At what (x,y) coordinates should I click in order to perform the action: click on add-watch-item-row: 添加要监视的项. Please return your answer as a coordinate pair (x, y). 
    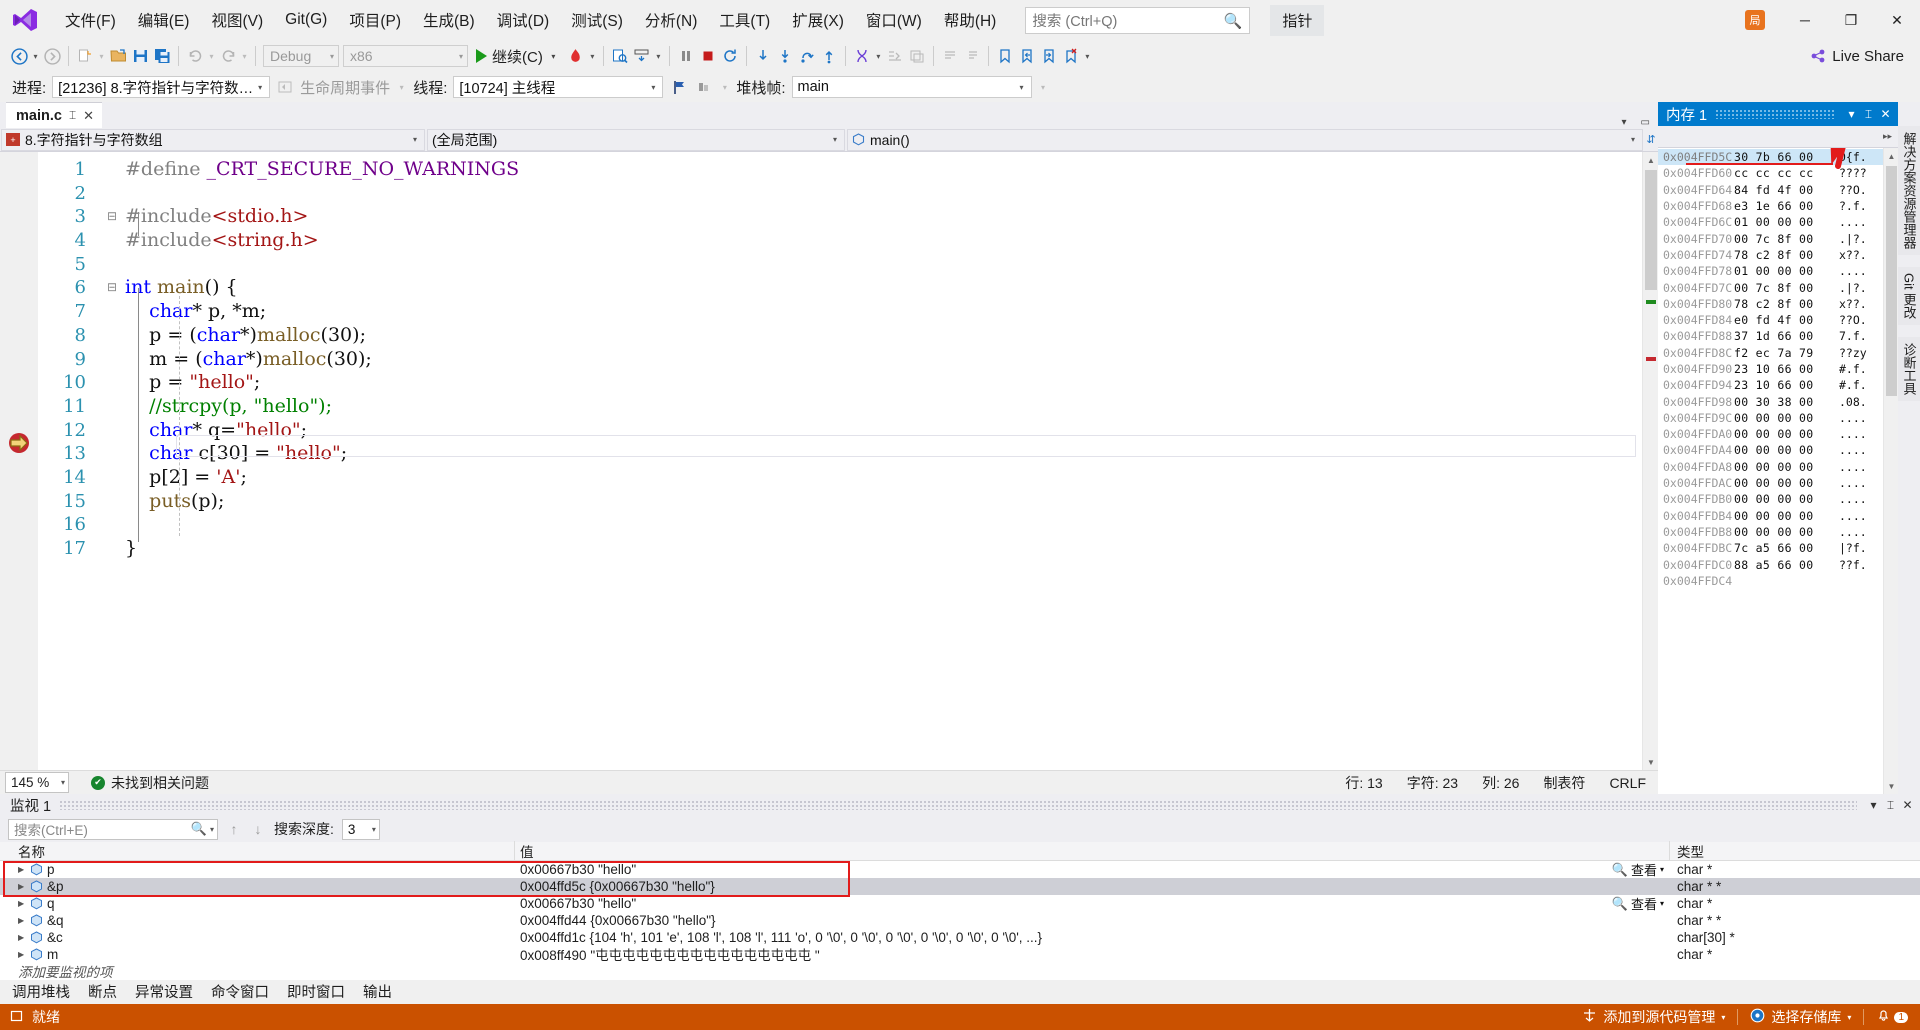
    Looking at the image, I should click on (960, 971).